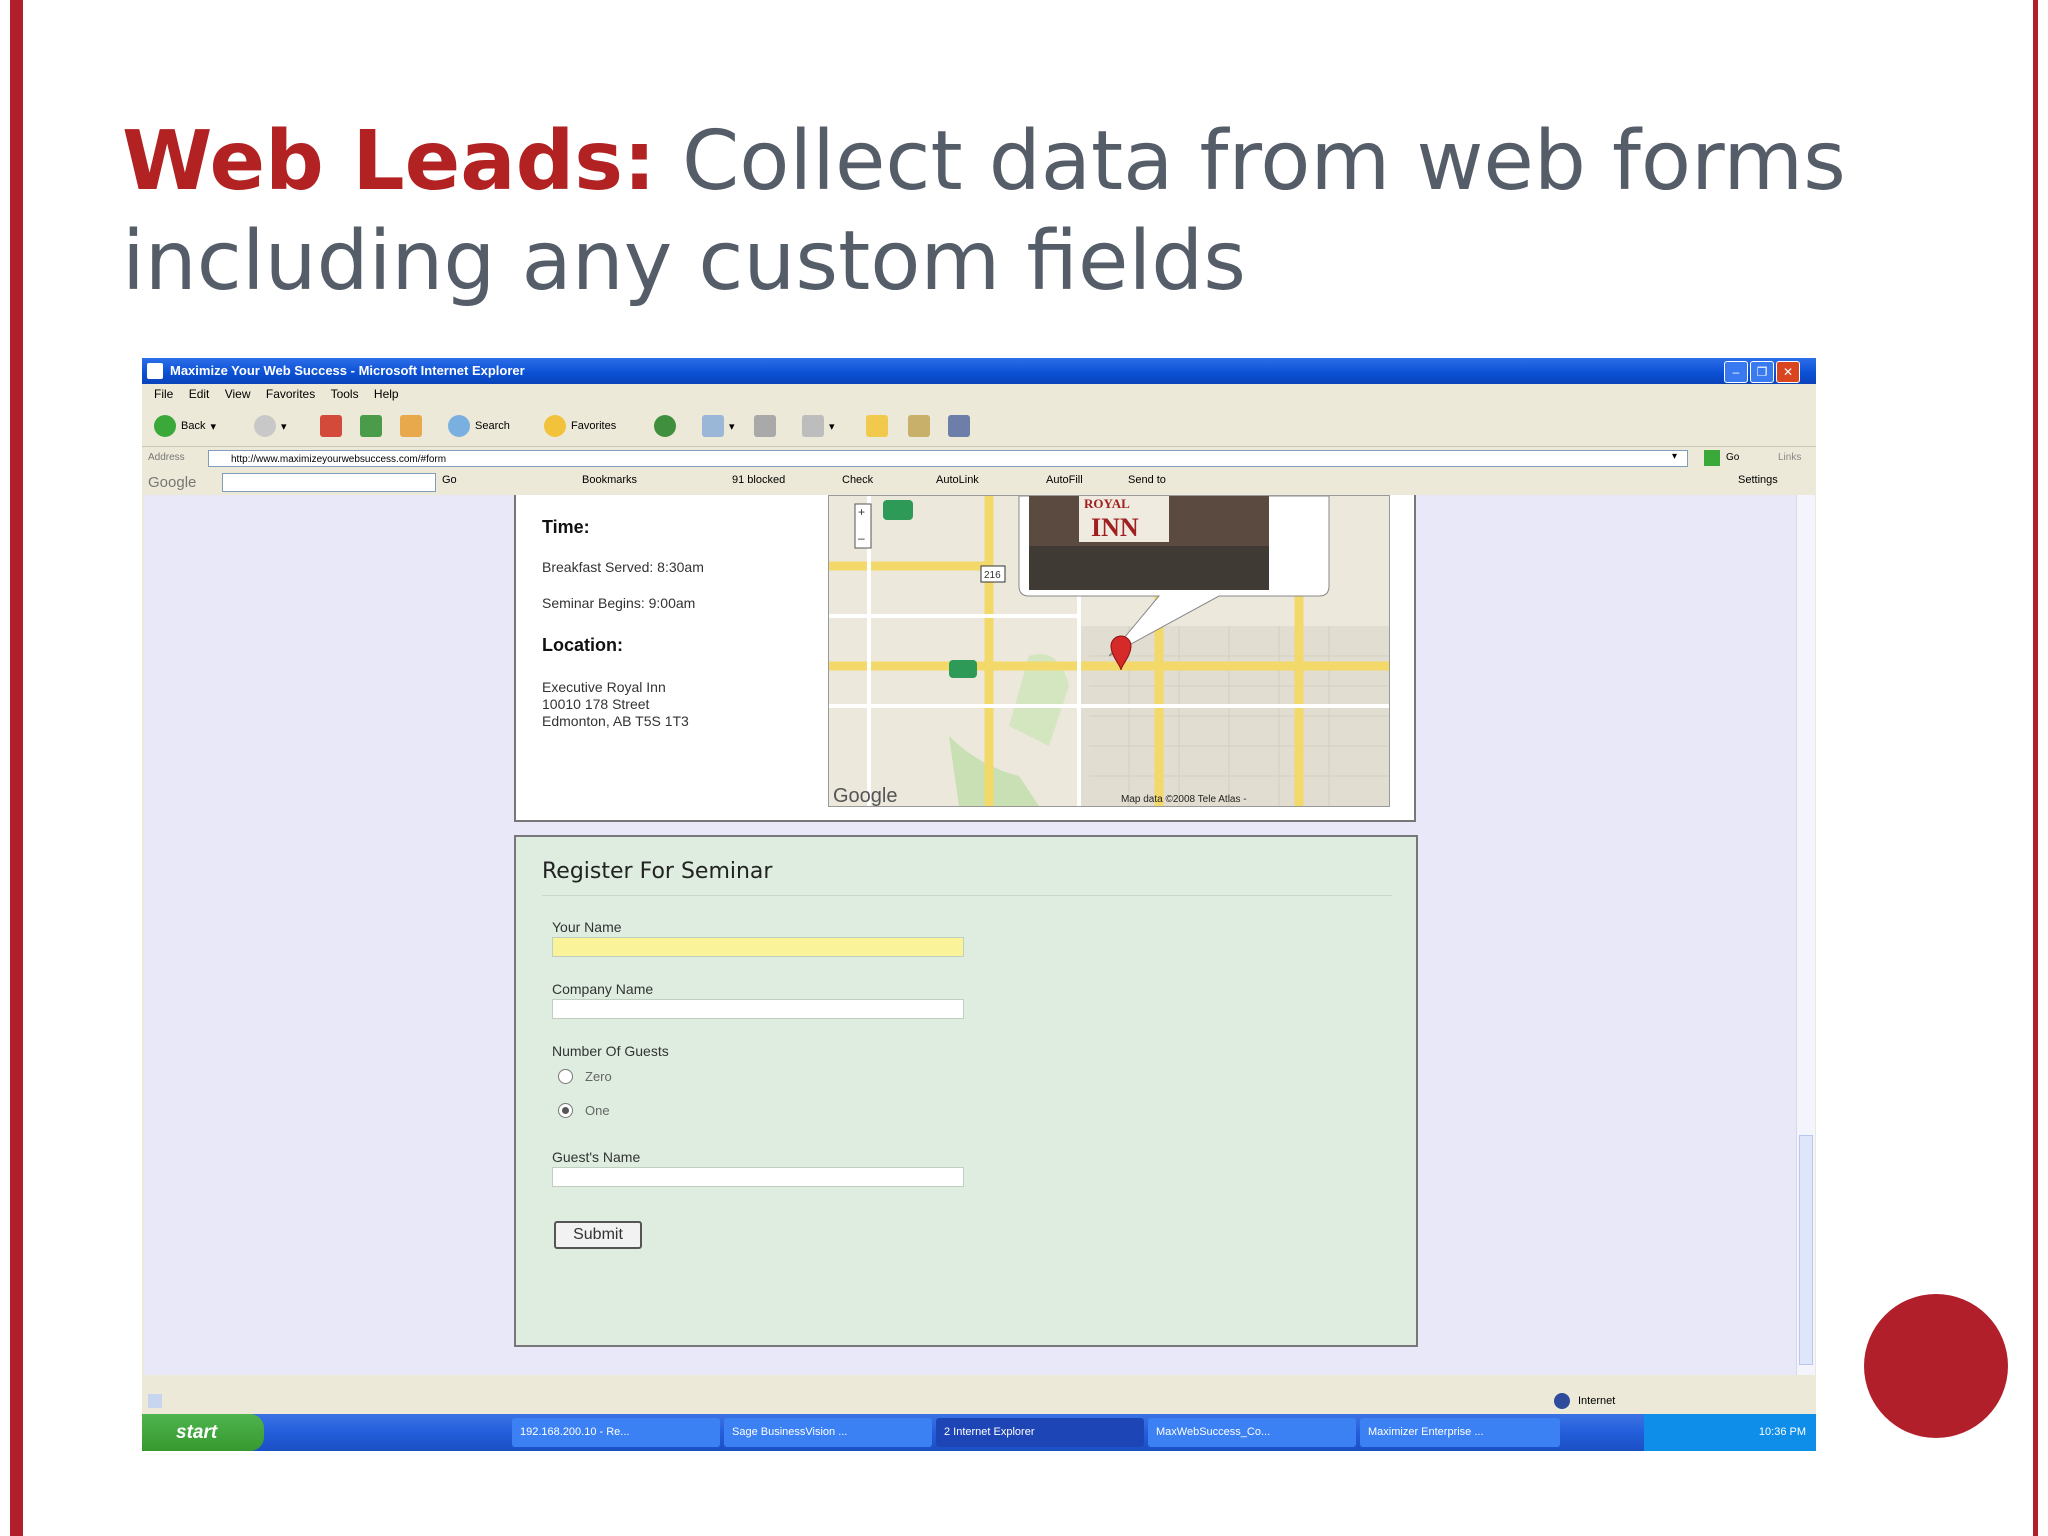 This screenshot has width=2048, height=1536. Describe the element at coordinates (957, 480) in the screenshot. I see `autolink-button: AutoLink` at that location.